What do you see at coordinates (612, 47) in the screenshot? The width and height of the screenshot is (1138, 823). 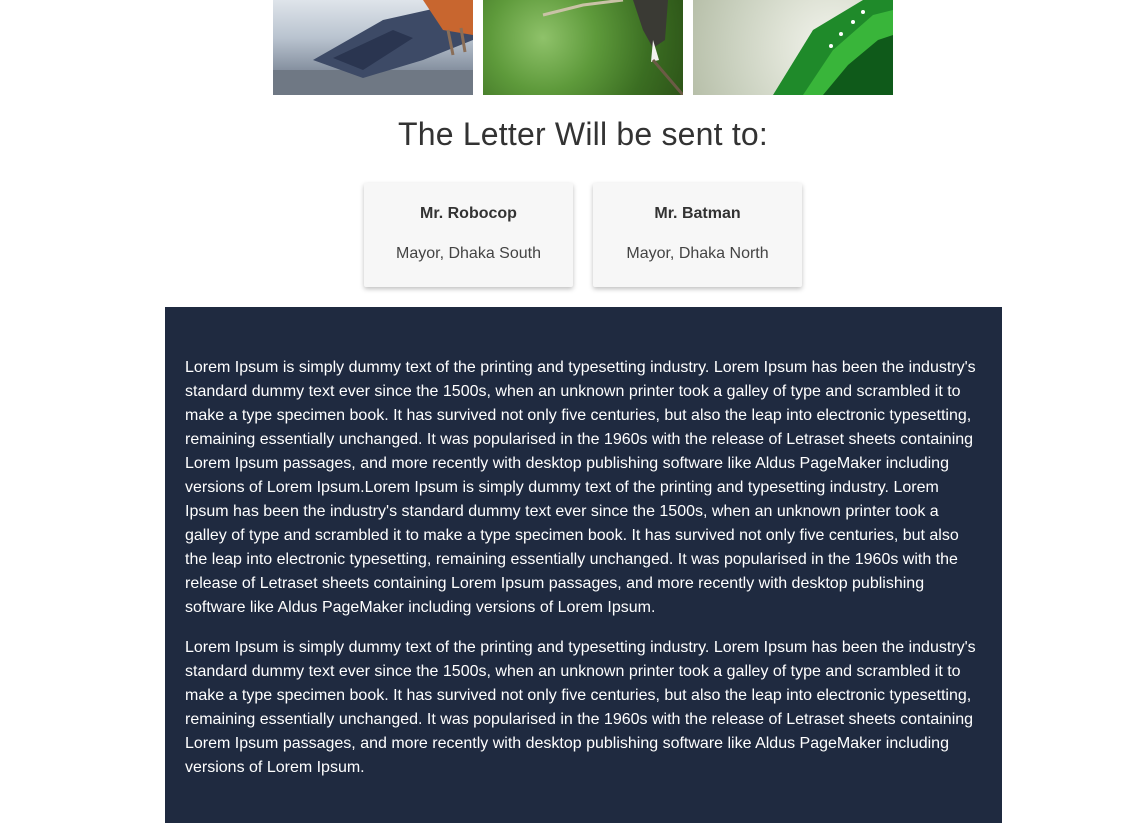 I see `bird-green-foliage-image` at bounding box center [612, 47].